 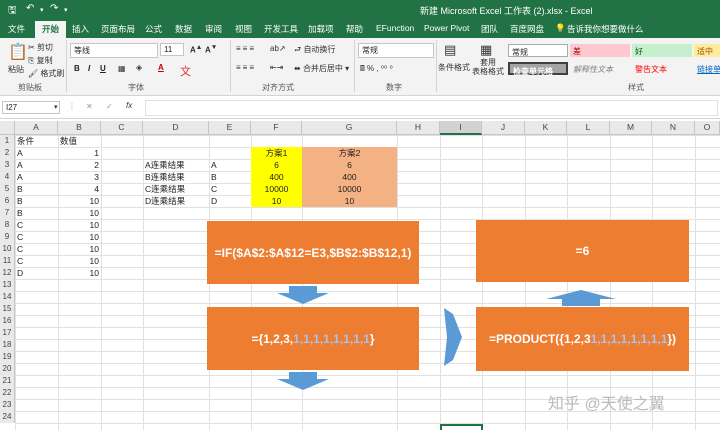 I want to click on increase-font-icon: A▲, so click(x=196, y=49).